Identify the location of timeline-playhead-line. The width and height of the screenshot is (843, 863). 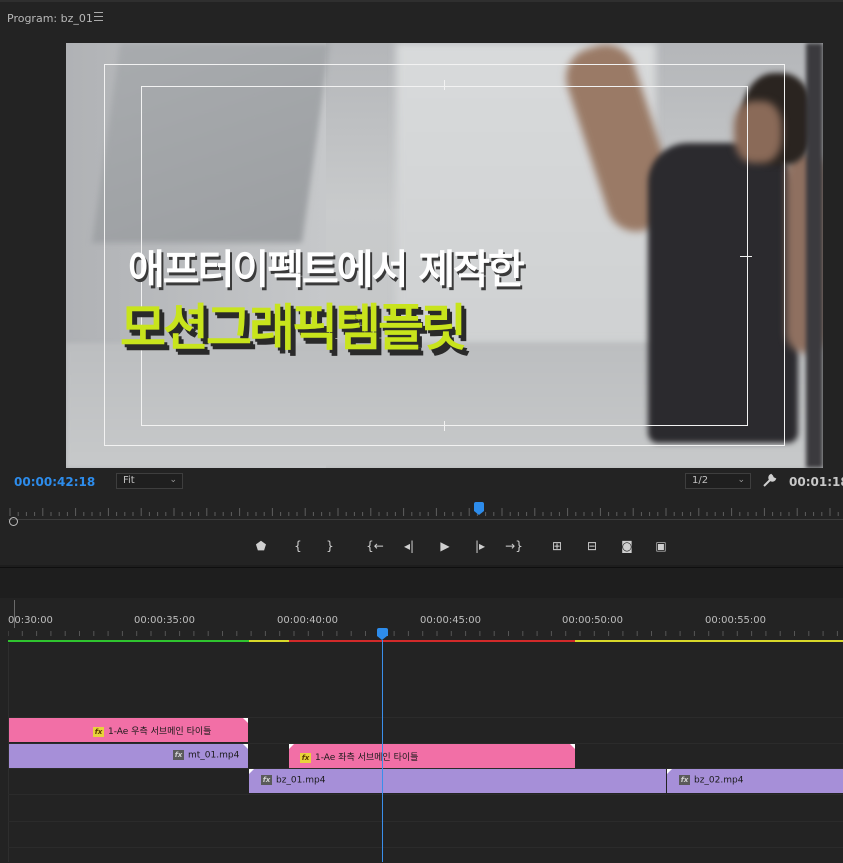
(382, 751).